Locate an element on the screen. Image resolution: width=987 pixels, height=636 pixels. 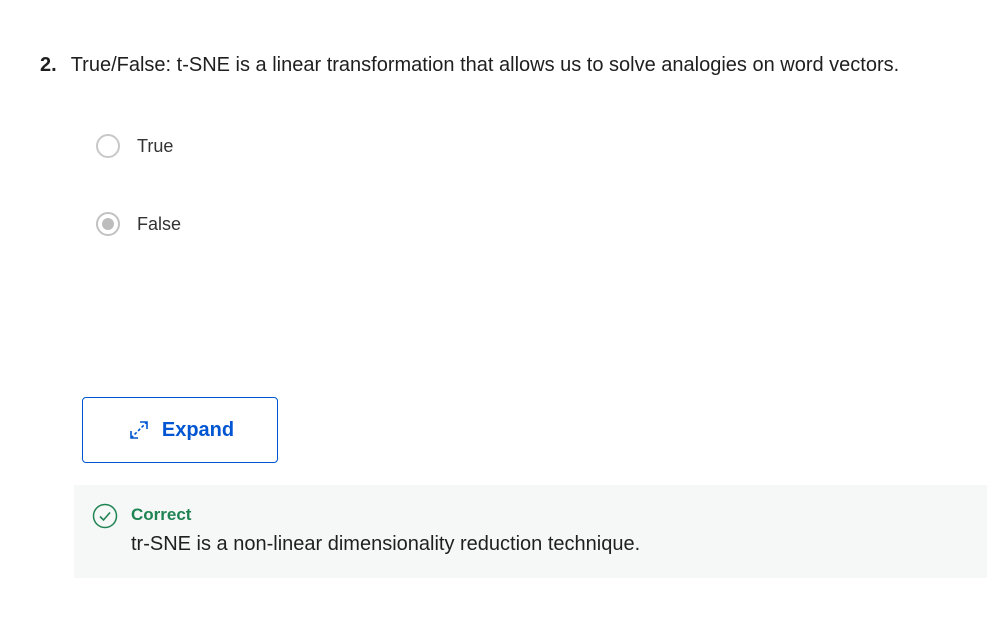
option-true-label: True is located at coordinates (155, 145).